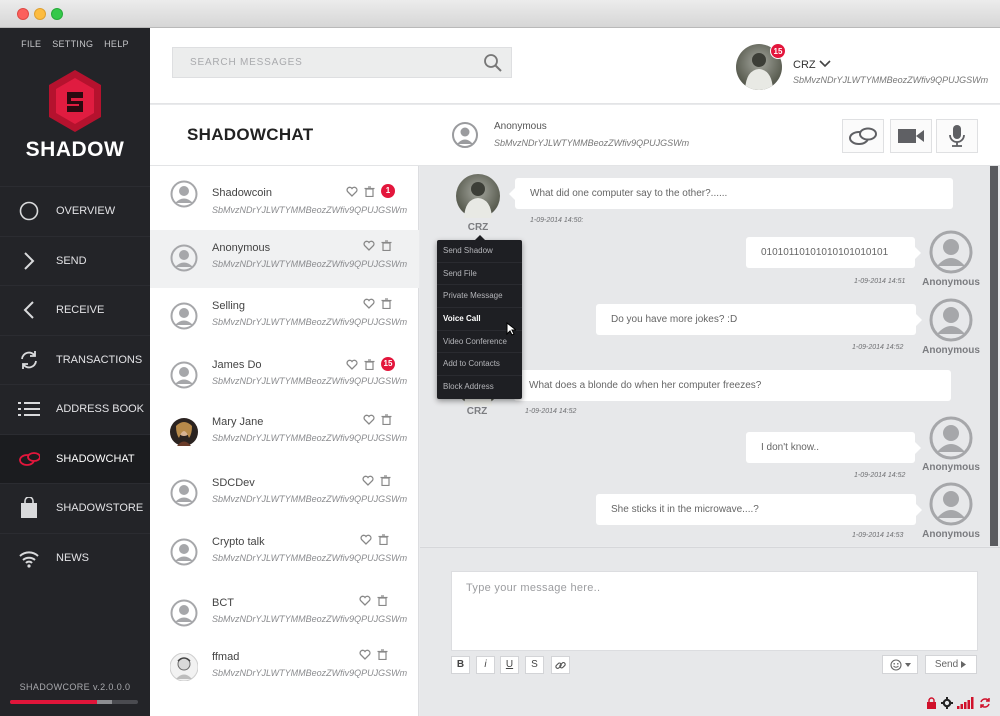 This screenshot has width=1000, height=716. Describe the element at coordinates (31, 44) in the screenshot. I see `menu-file: FILE` at that location.